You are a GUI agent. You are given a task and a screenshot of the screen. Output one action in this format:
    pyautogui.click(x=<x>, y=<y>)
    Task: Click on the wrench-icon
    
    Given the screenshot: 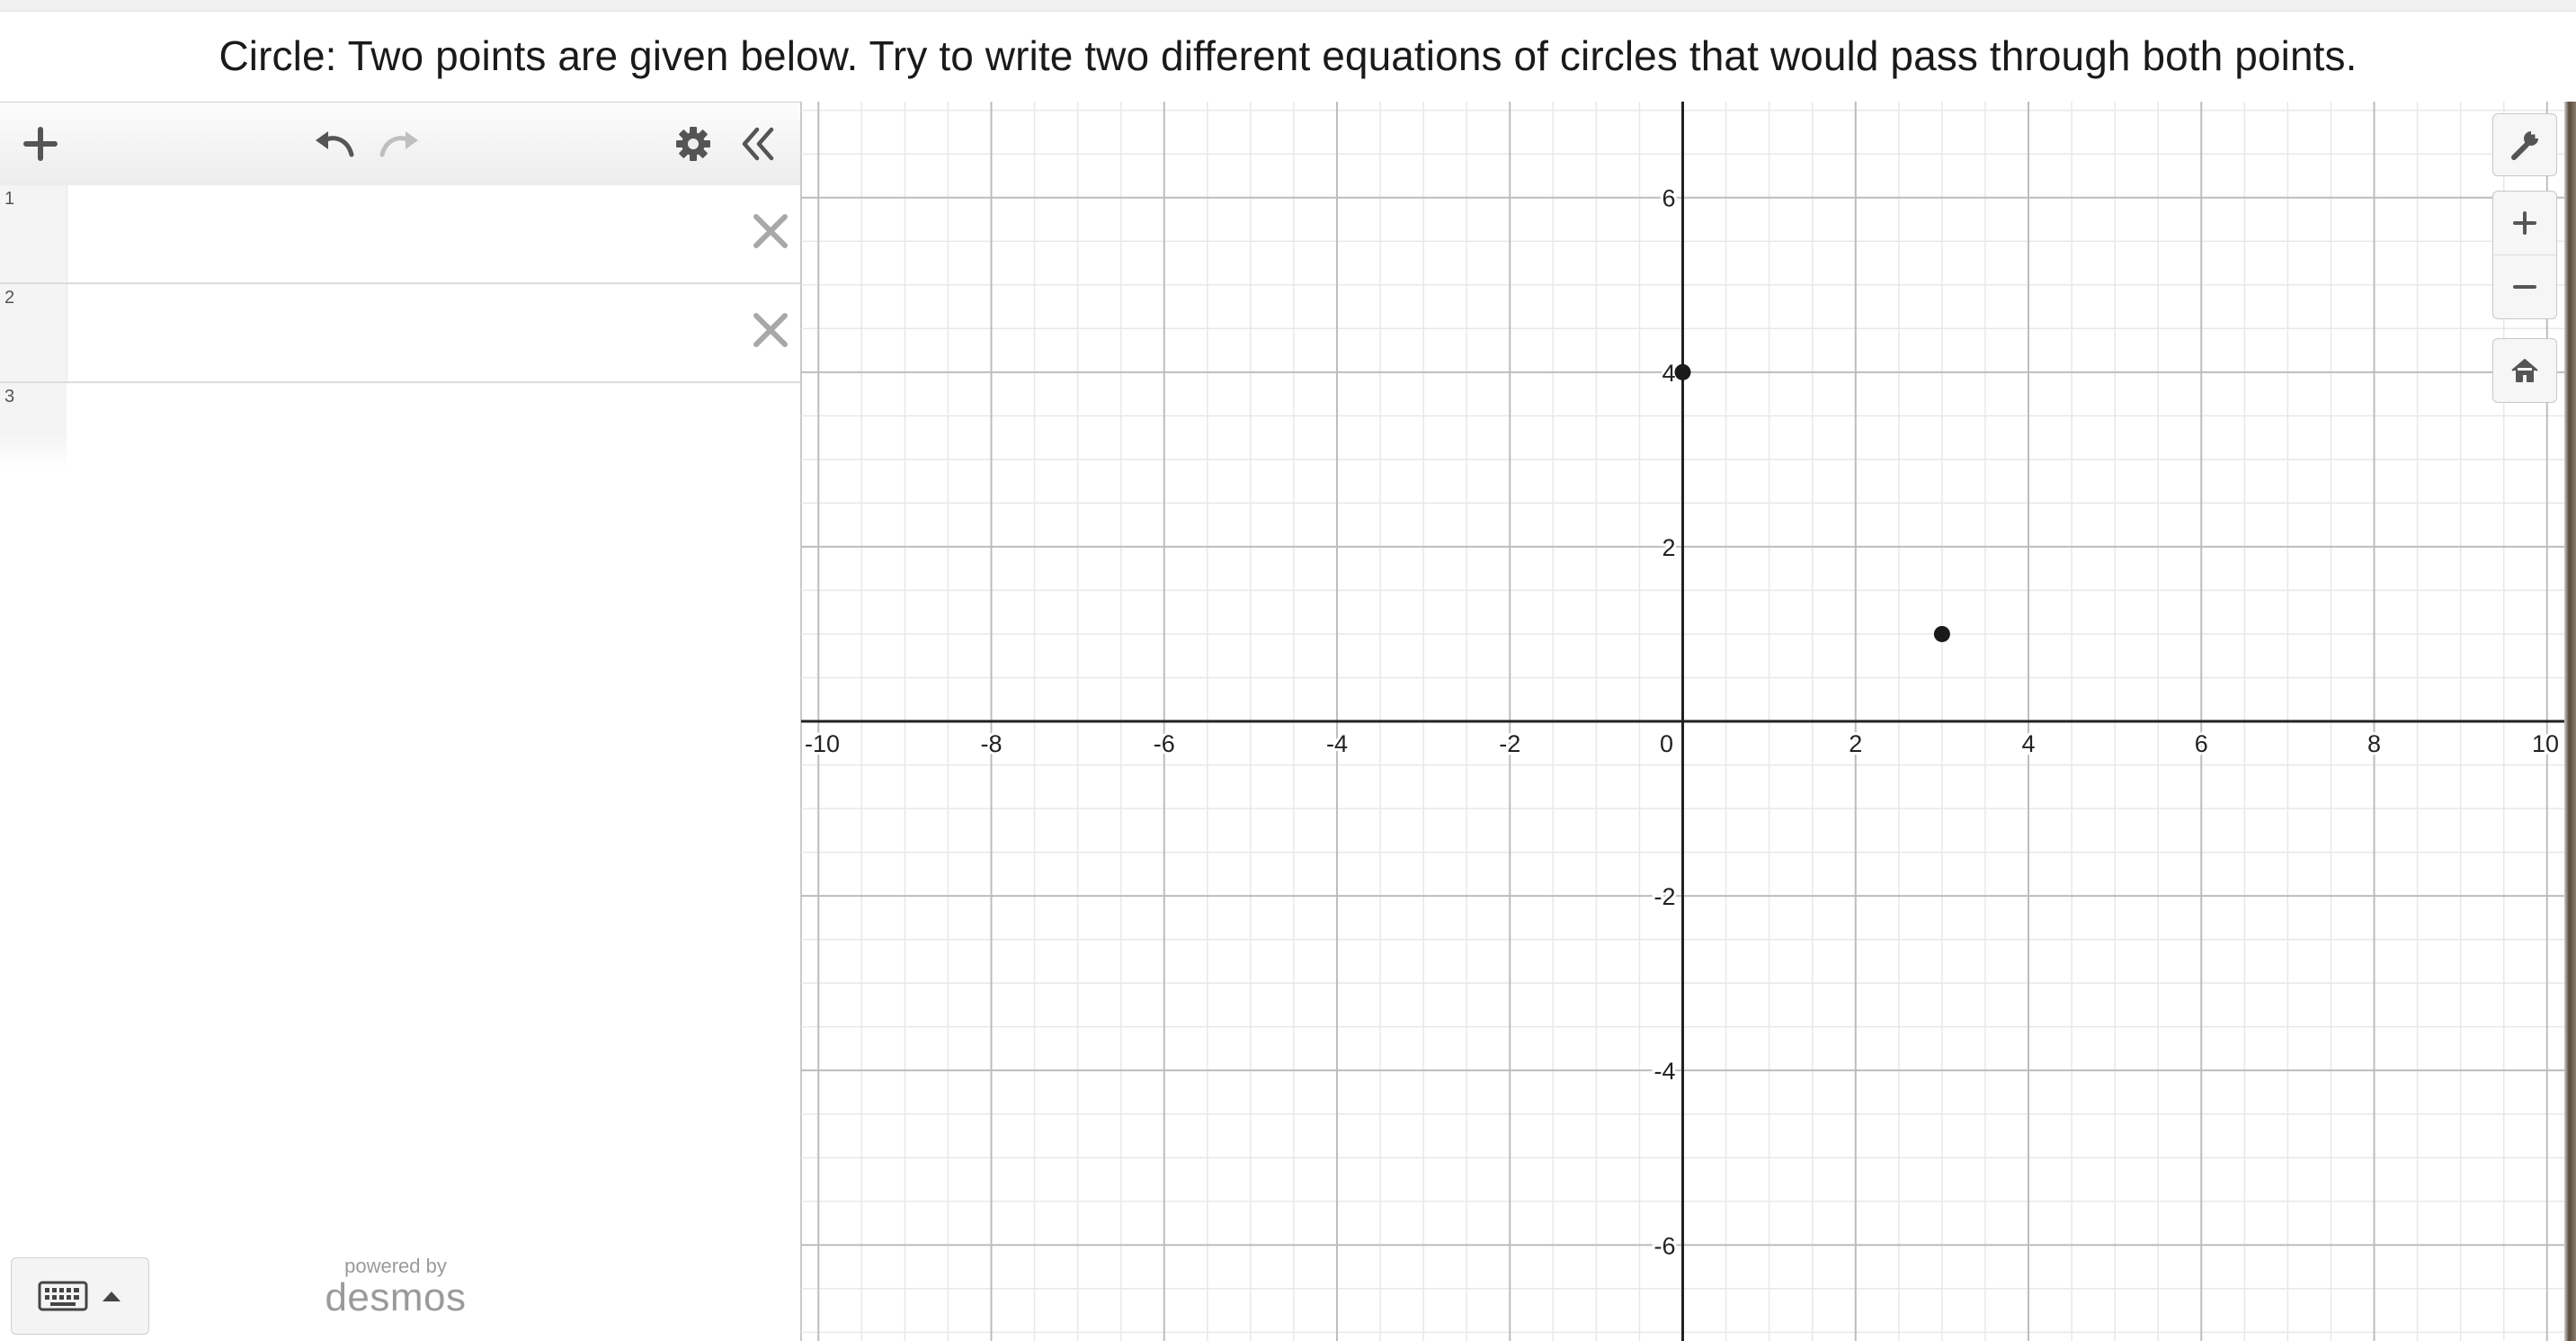 What is the action you would take?
    pyautogui.click(x=2526, y=145)
    